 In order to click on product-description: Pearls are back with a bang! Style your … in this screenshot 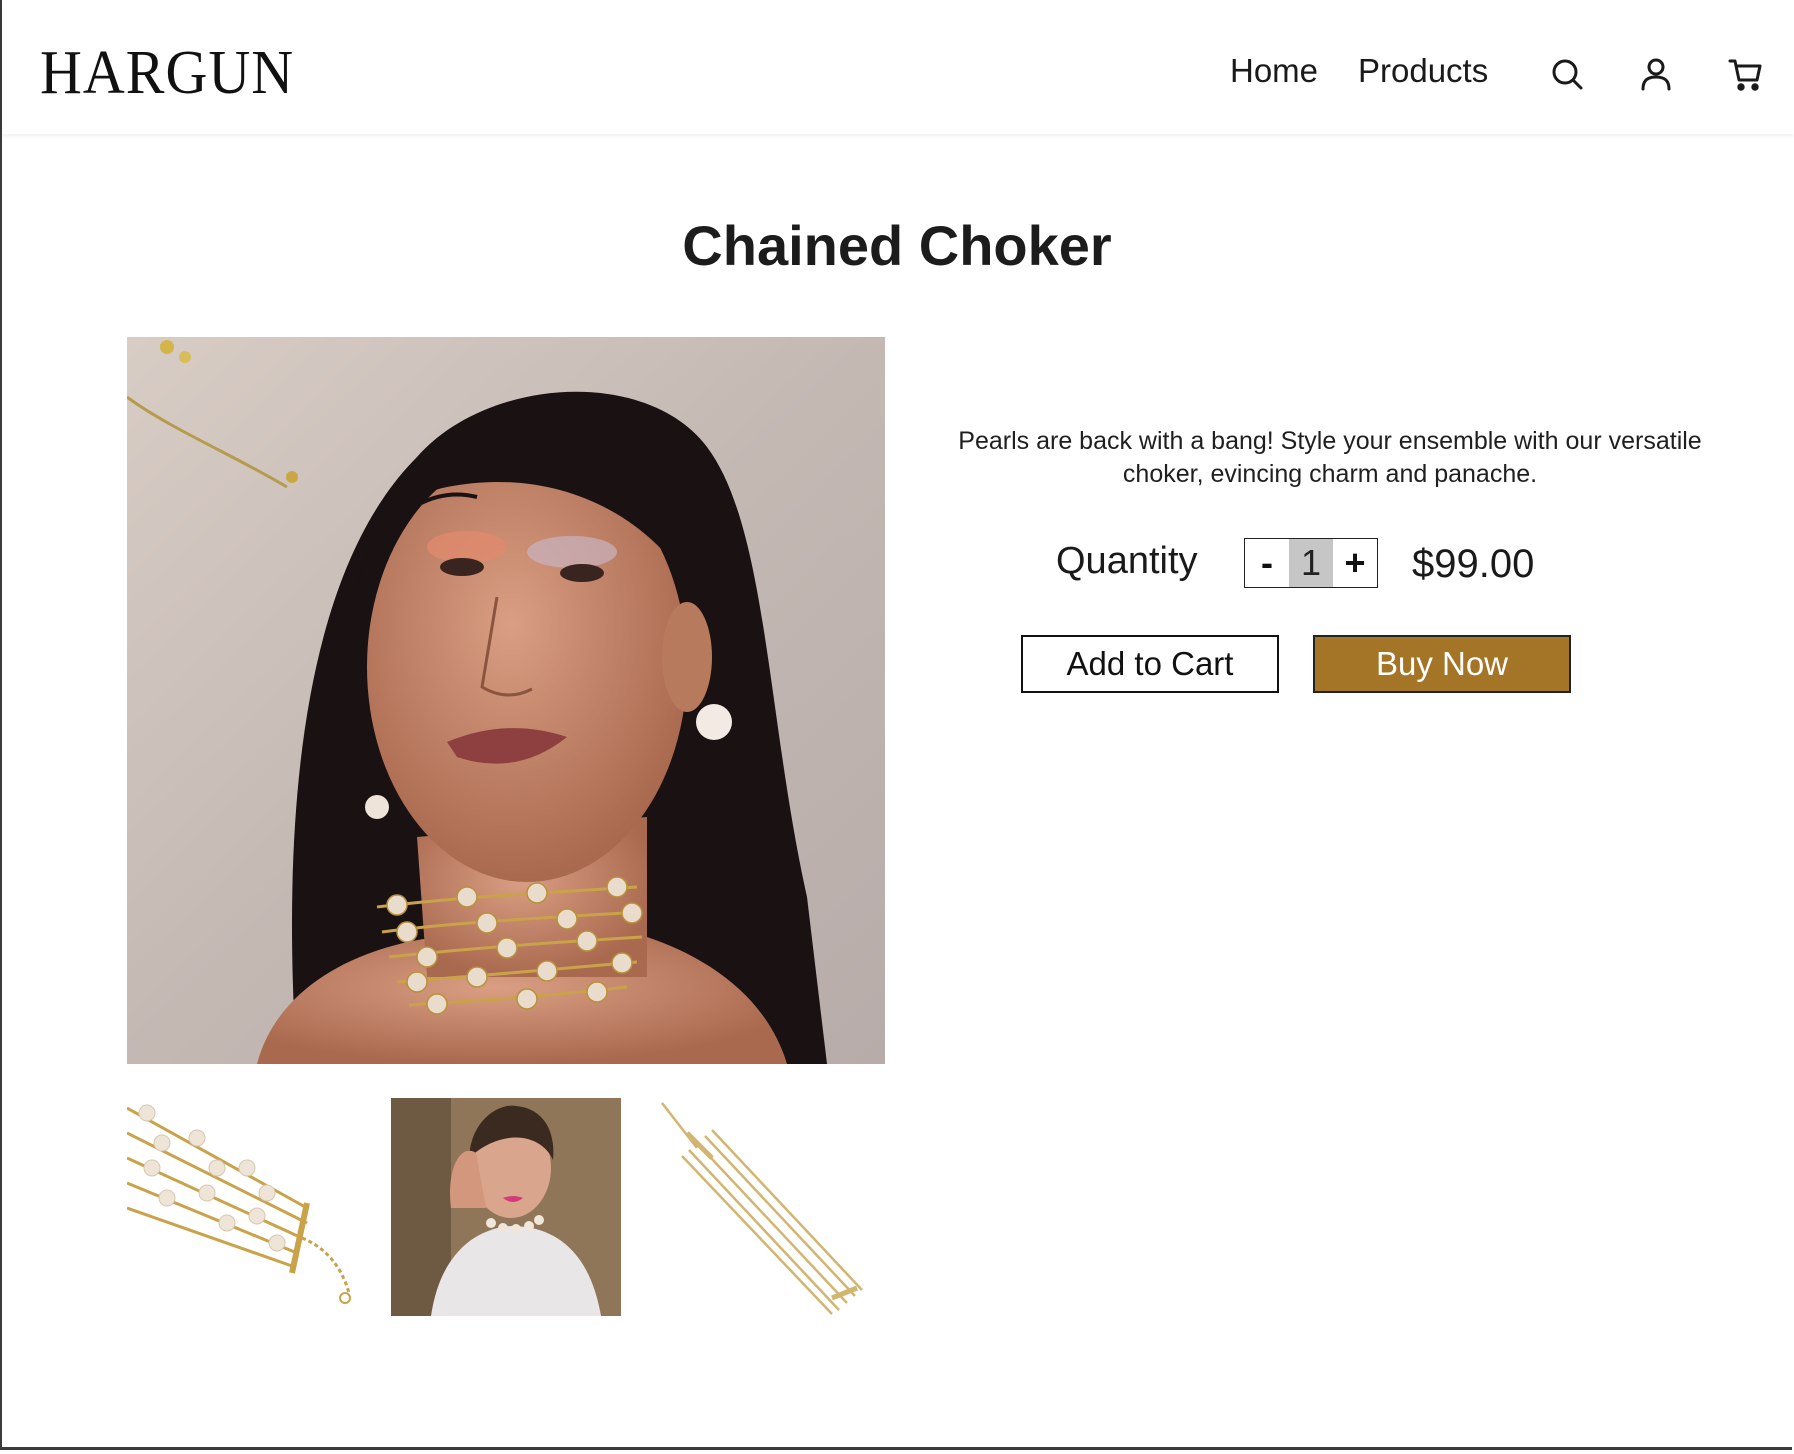, I will do `click(1330, 457)`.